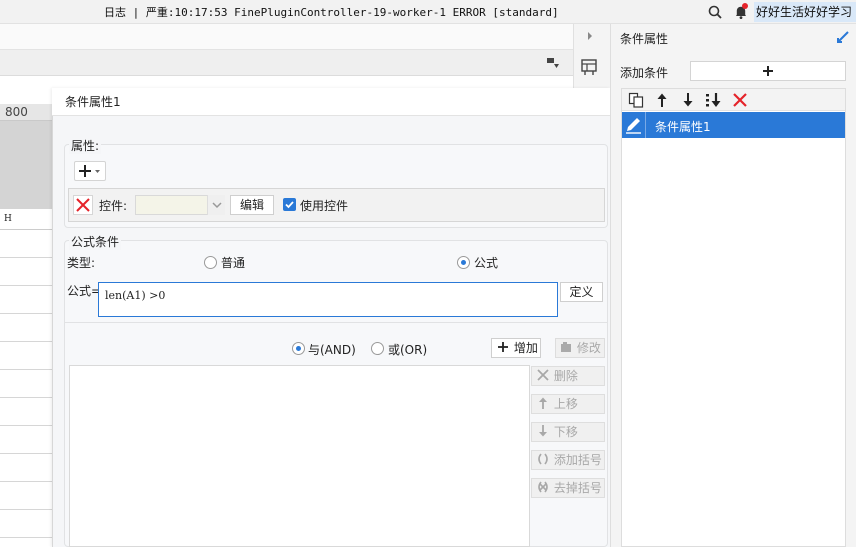 This screenshot has width=856, height=547. What do you see at coordinates (85, 145) in the screenshot?
I see `property-label: 属性:` at bounding box center [85, 145].